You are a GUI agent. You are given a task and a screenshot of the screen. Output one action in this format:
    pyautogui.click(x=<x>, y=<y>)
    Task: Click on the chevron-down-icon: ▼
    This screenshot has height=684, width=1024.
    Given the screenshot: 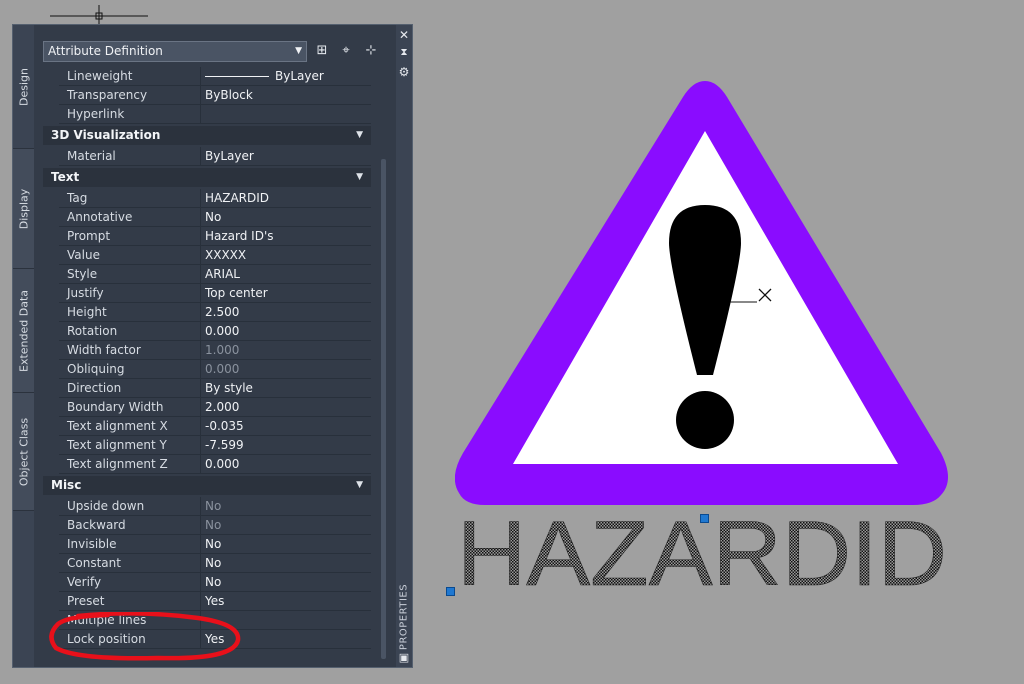 What is the action you would take?
    pyautogui.click(x=298, y=51)
    